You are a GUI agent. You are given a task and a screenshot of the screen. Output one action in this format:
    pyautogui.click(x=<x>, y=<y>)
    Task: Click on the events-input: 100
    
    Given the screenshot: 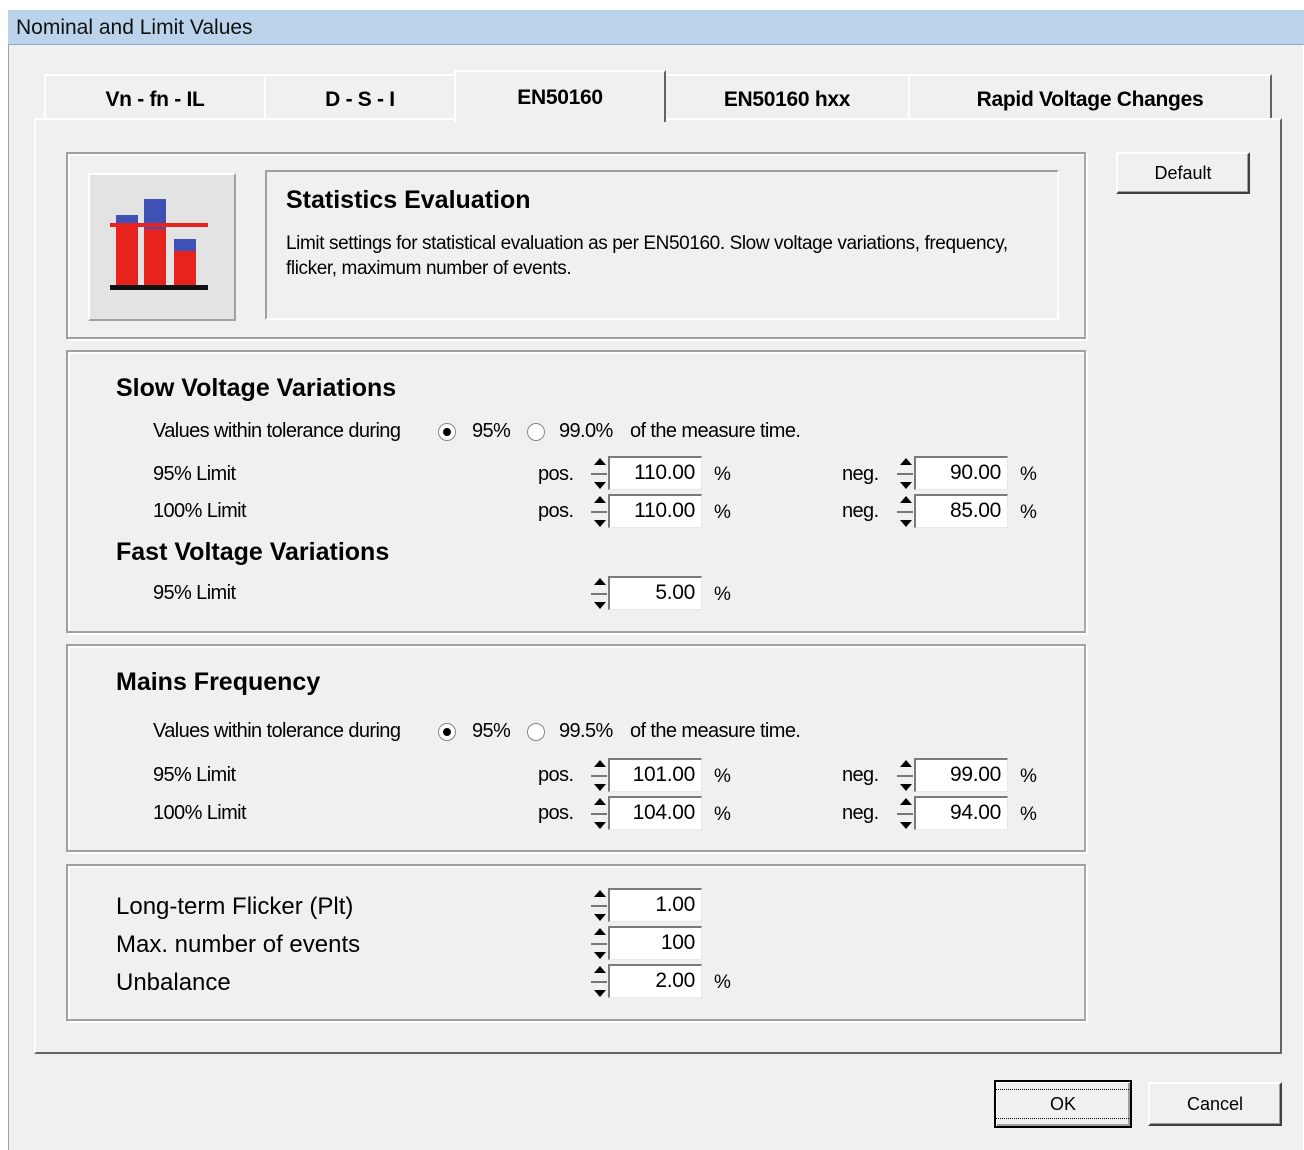 What is the action you would take?
    pyautogui.click(x=655, y=943)
    